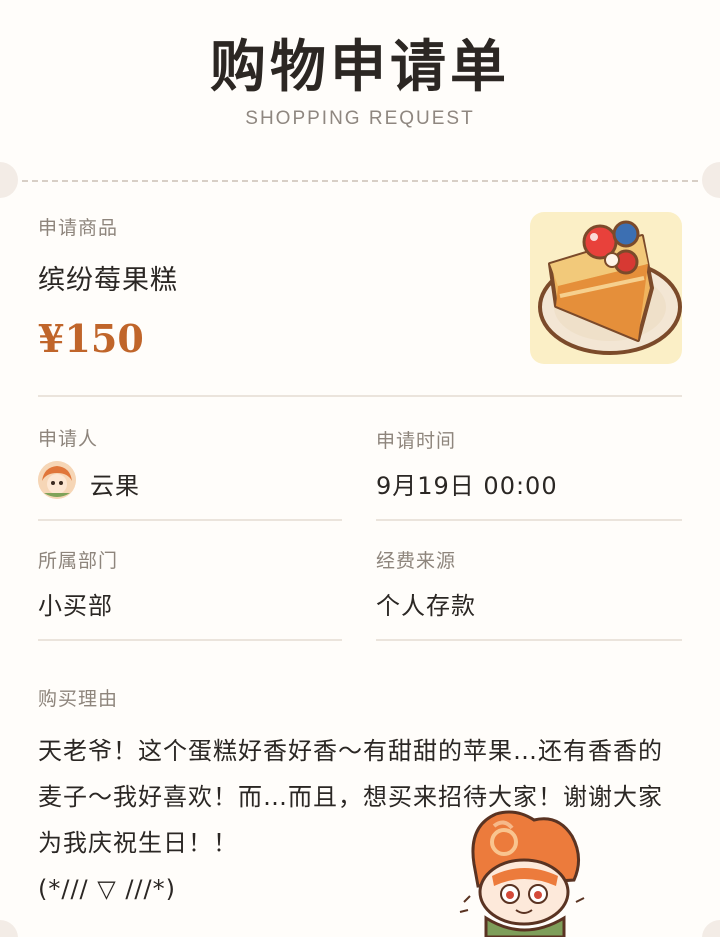 This screenshot has width=720, height=937. Describe the element at coordinates (78, 699) in the screenshot. I see `reason-label: 购买理由` at that location.